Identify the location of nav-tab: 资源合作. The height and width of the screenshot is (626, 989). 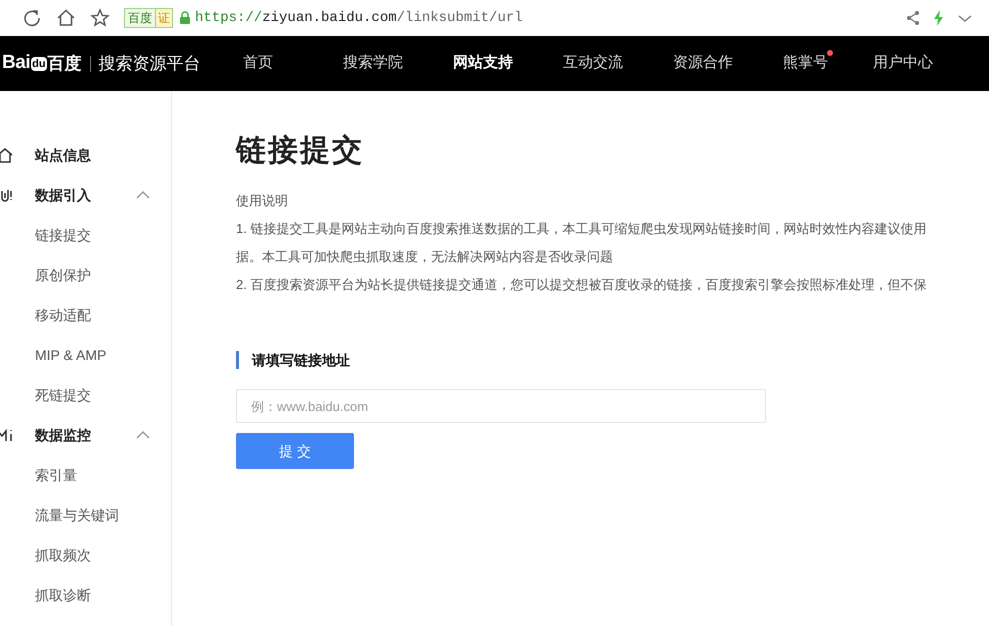
(728, 63).